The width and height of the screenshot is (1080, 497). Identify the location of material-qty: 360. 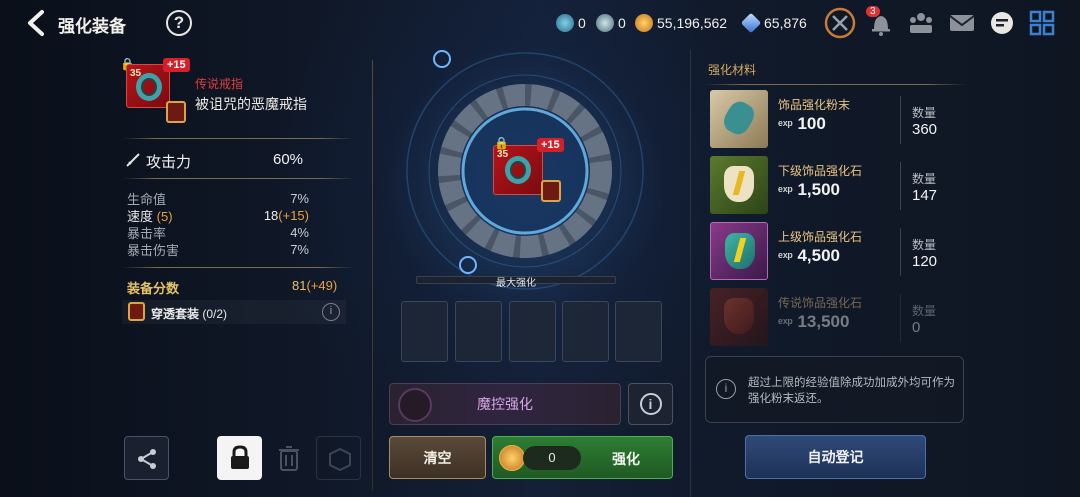
(925, 129).